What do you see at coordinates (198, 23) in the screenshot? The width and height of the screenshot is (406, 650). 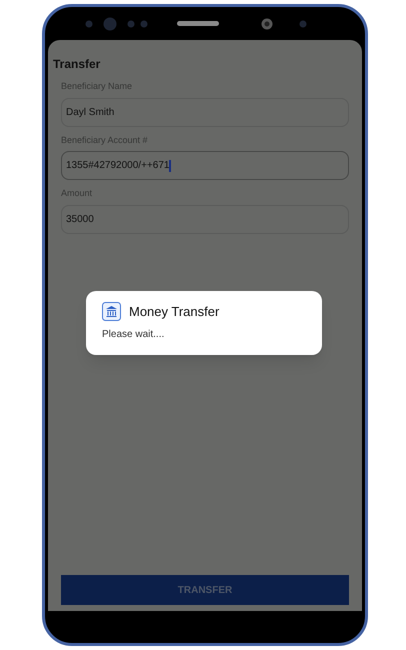 I see `speaker-icon` at bounding box center [198, 23].